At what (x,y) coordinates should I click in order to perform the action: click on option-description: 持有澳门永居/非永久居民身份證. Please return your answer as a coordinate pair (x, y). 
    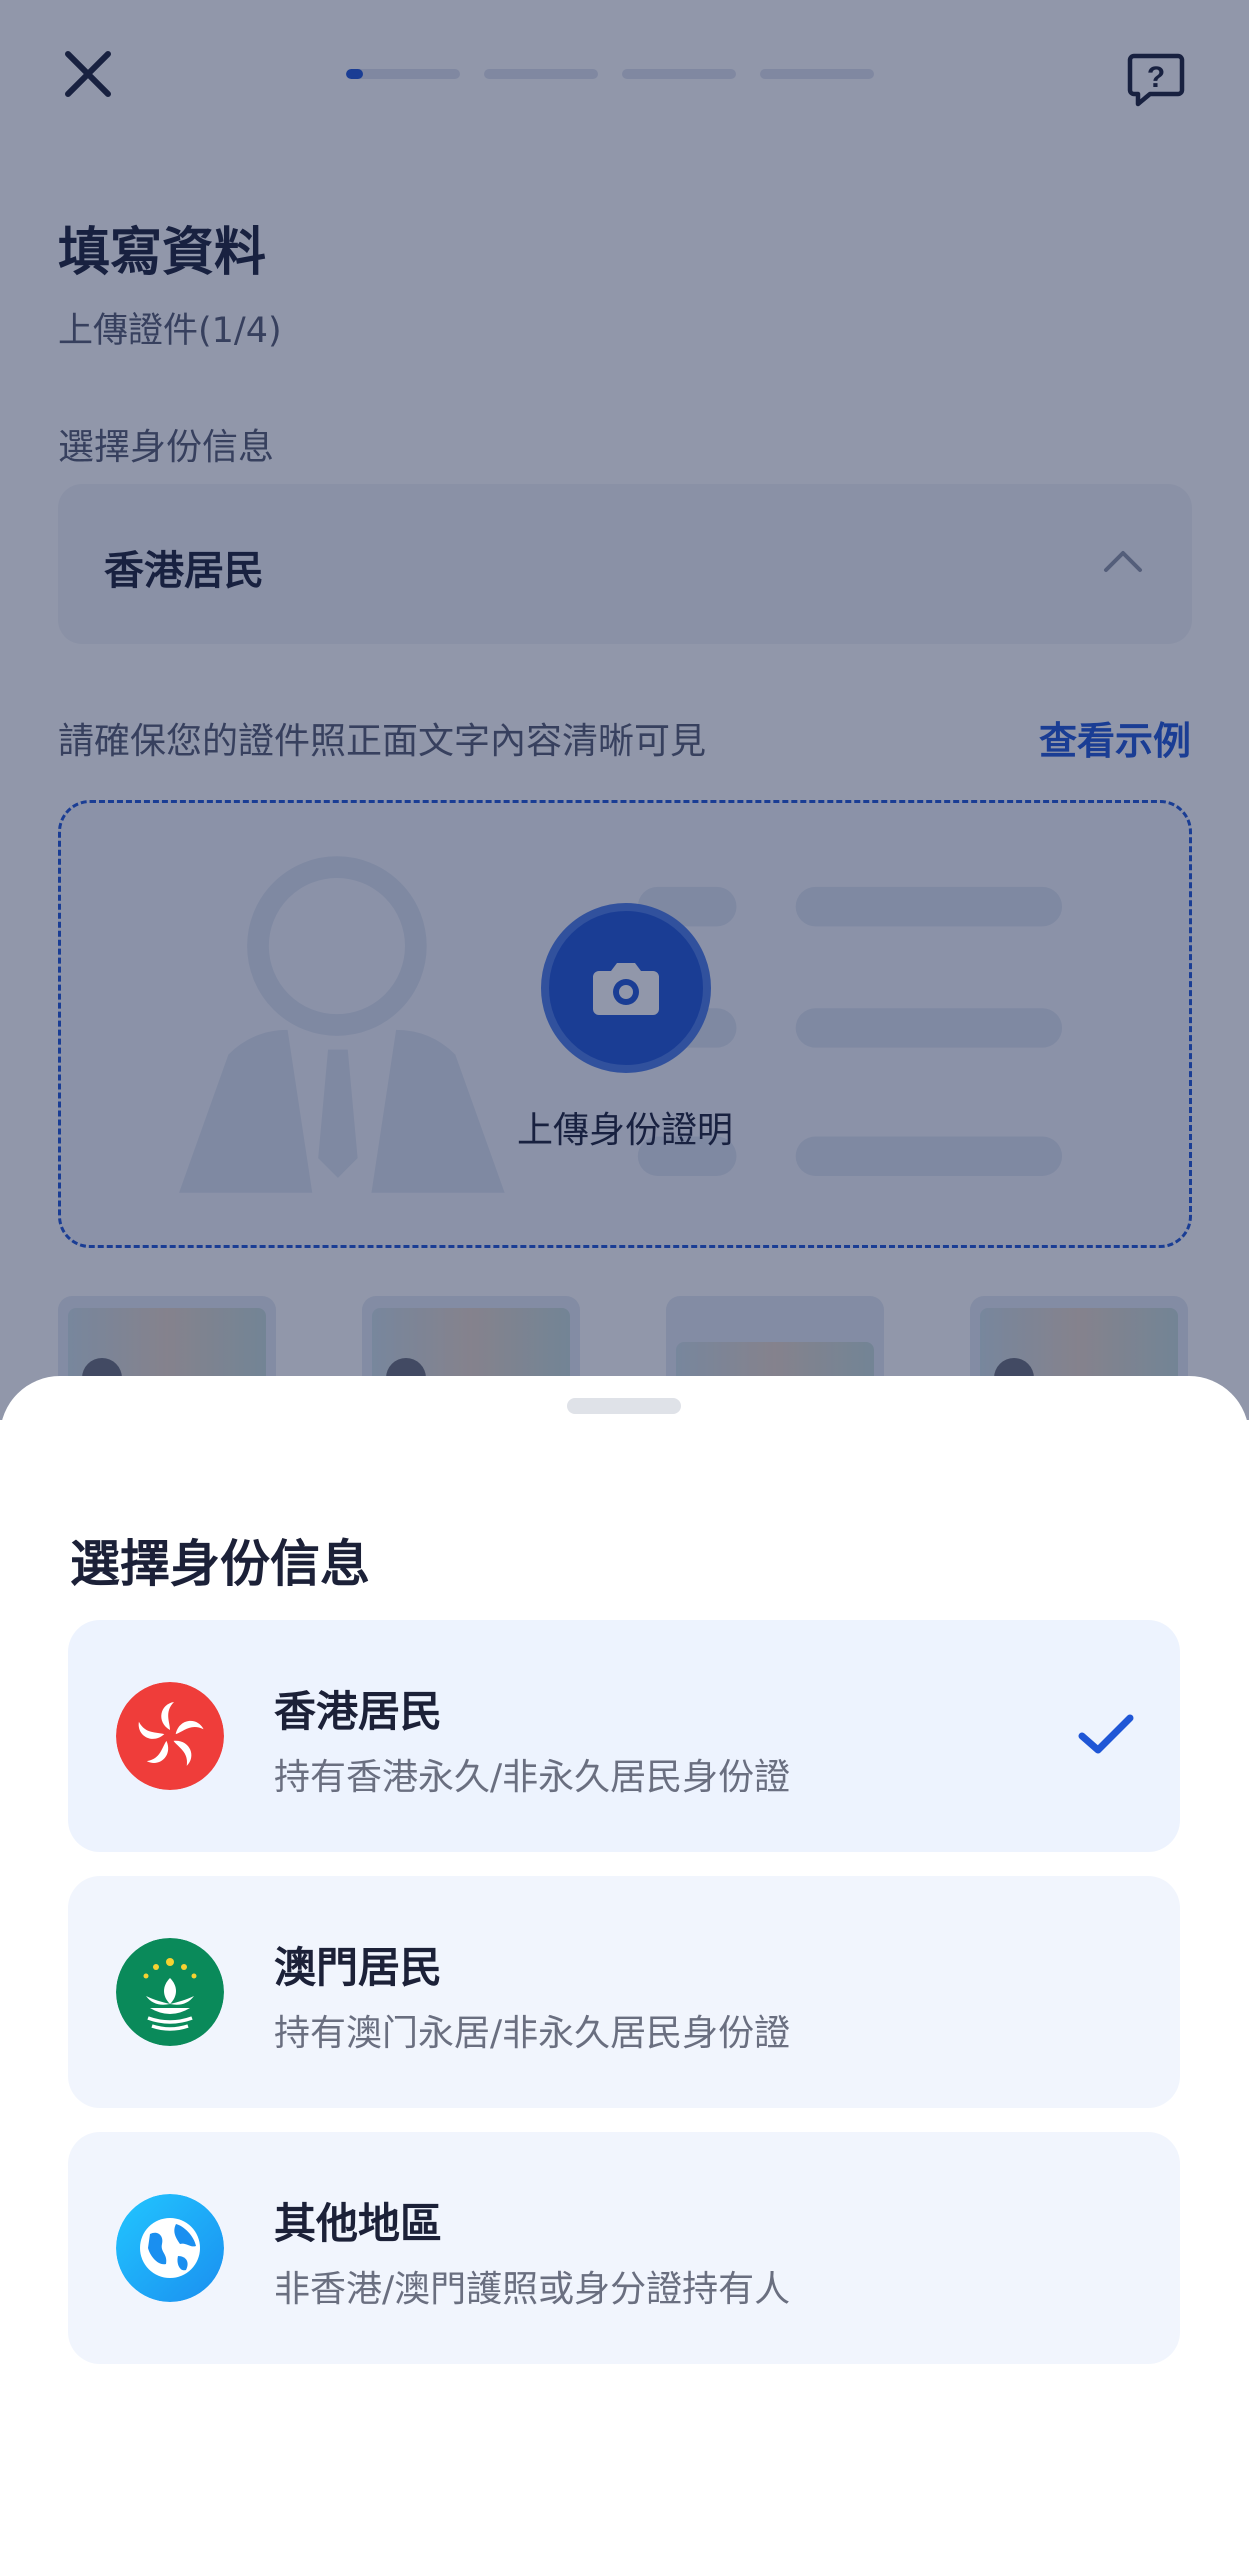
    Looking at the image, I should click on (532, 2033).